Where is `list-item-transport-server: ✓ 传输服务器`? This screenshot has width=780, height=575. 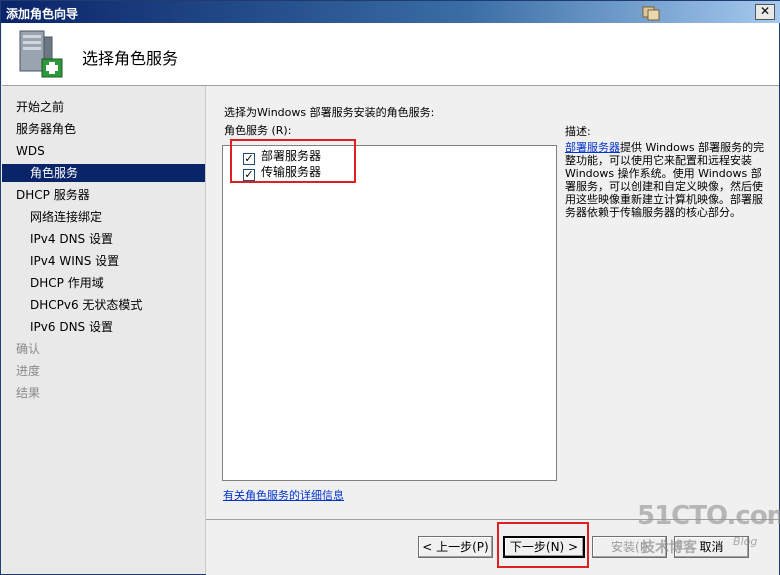
list-item-transport-server: ✓ 传输服务器 is located at coordinates (282, 172).